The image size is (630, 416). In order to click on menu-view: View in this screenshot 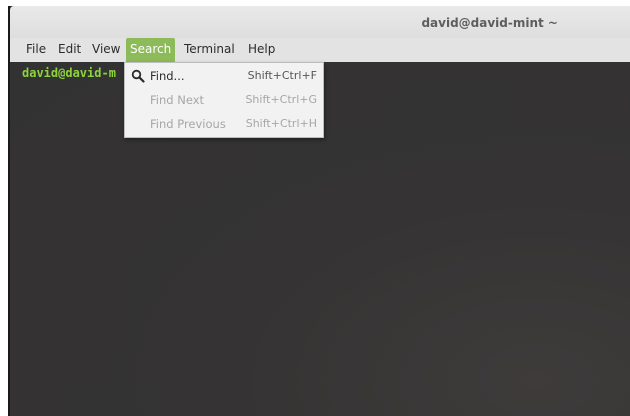, I will do `click(106, 50)`.